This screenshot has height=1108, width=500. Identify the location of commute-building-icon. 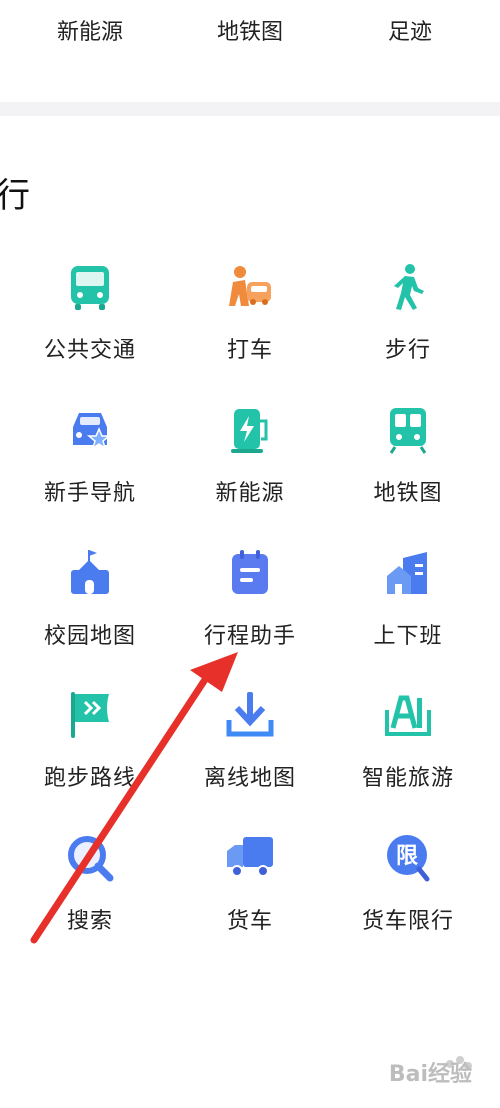
(407, 573).